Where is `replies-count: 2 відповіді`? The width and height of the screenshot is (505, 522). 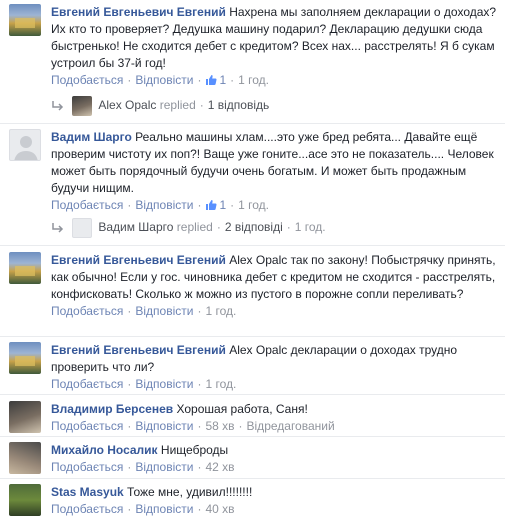
replies-count: 2 відповіді is located at coordinates (254, 227).